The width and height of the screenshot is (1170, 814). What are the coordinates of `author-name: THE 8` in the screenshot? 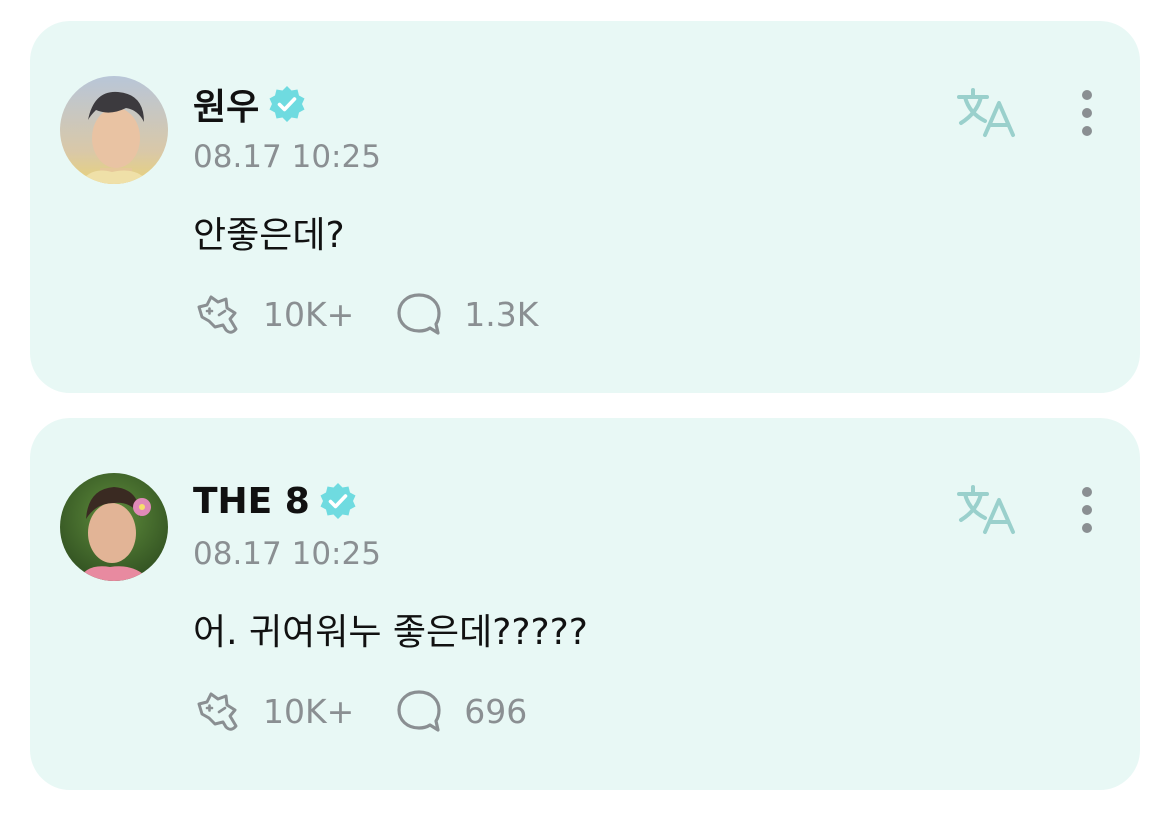 It's located at (251, 501).